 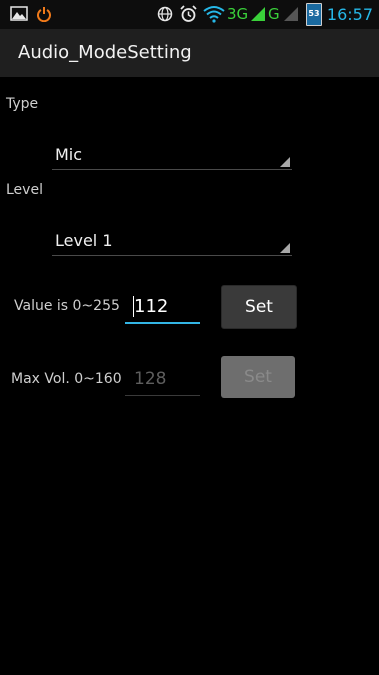 What do you see at coordinates (66, 379) in the screenshot?
I see `max-vol-range-label: Max Vol. 0~160` at bounding box center [66, 379].